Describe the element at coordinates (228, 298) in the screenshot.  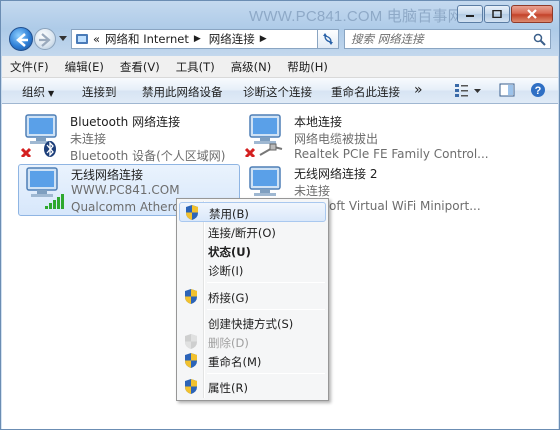
I see `menu-item-label: 桥接(G)` at that location.